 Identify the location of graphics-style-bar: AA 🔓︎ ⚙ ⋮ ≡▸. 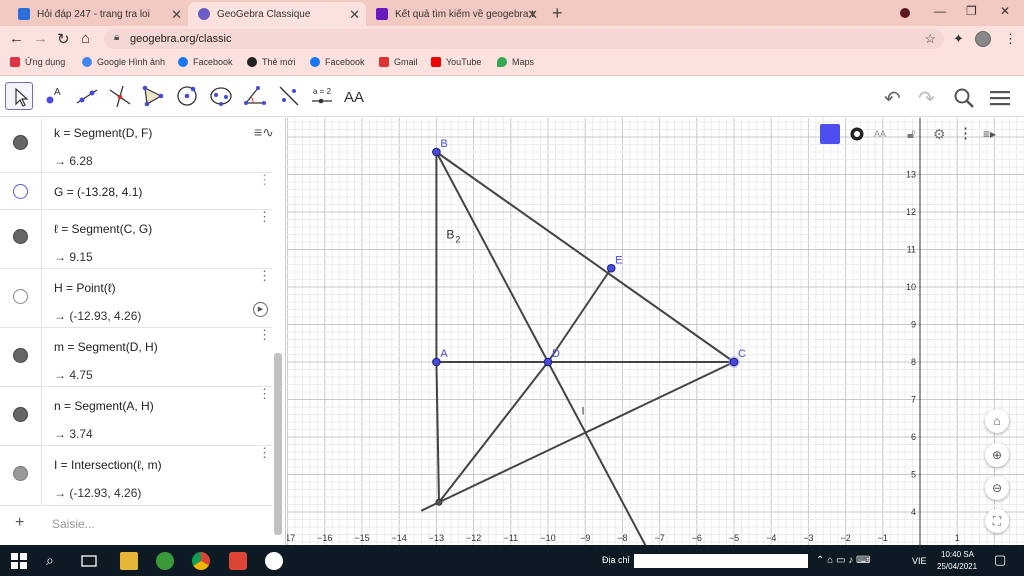
(919, 134).